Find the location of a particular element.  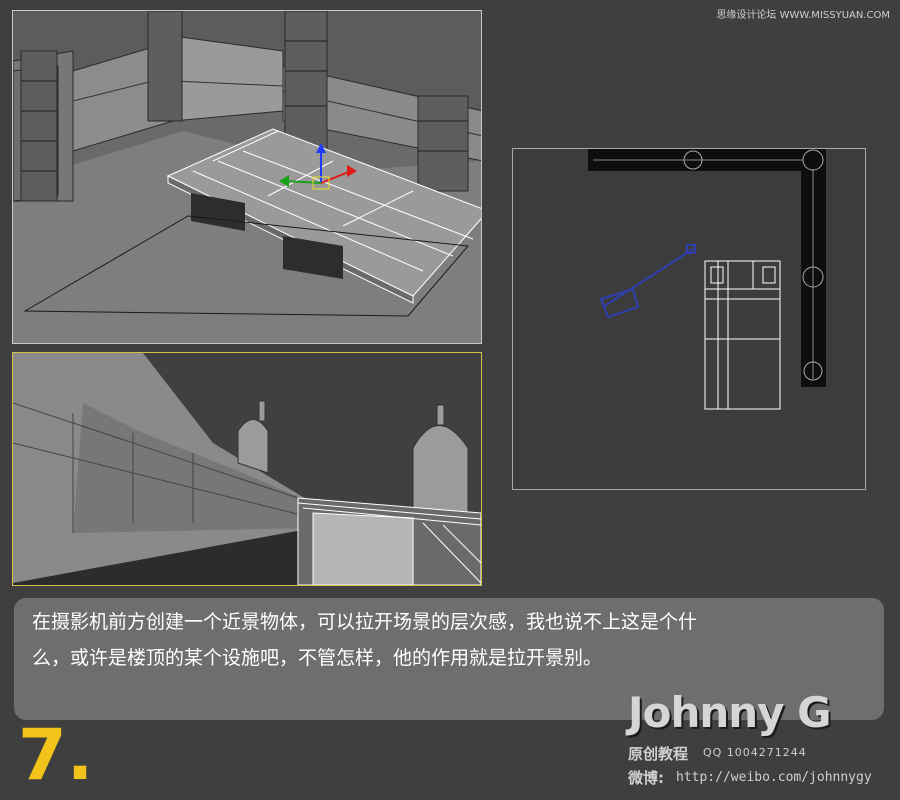

description-line-2: 么，或许是楼顶的某个设施吧，不管怎样，他的作用就是拉开景别。 is located at coordinates (449, 658).